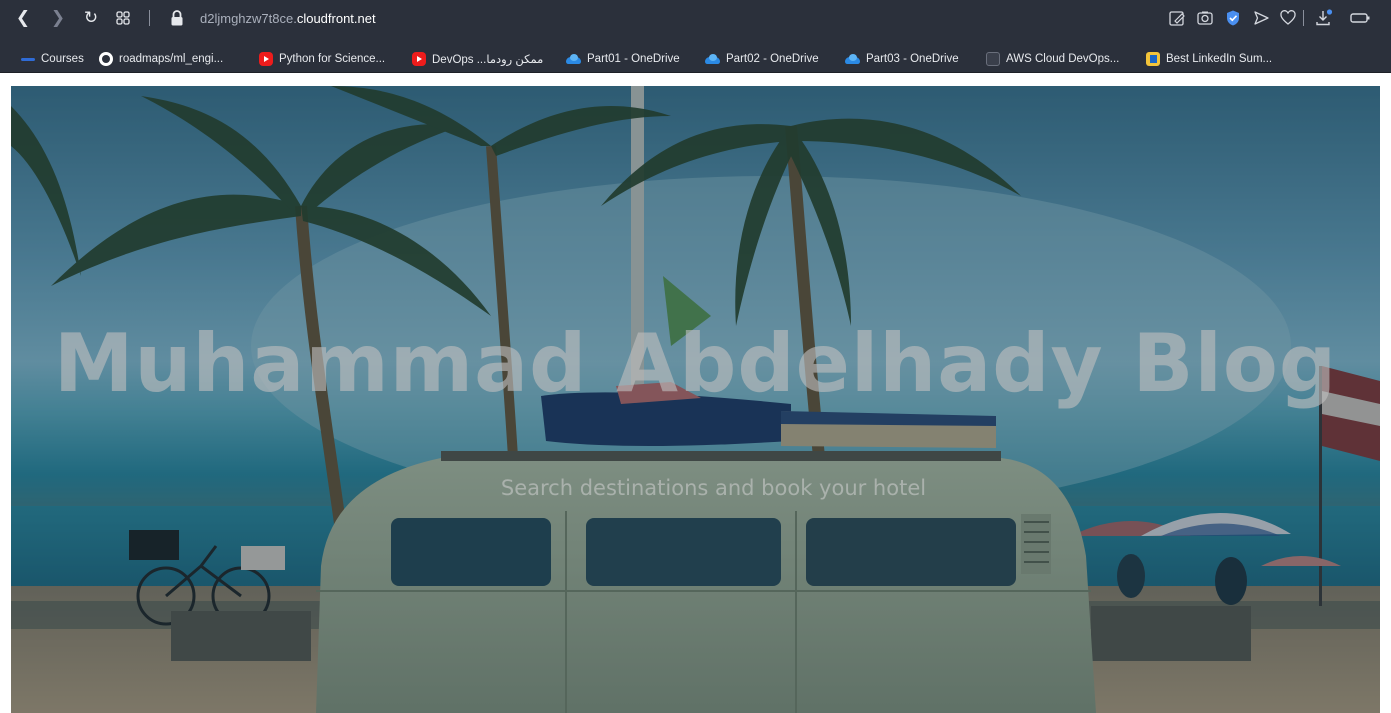  What do you see at coordinates (1205, 18) in the screenshot?
I see `camera-icon` at bounding box center [1205, 18].